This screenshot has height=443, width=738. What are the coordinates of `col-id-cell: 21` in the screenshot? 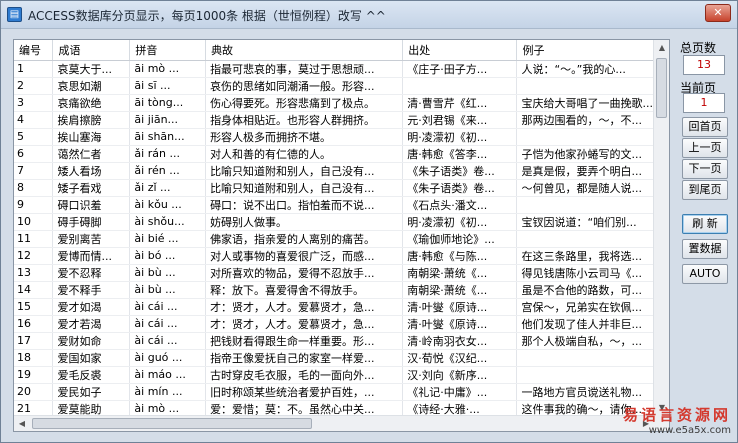 It's located at (34, 408).